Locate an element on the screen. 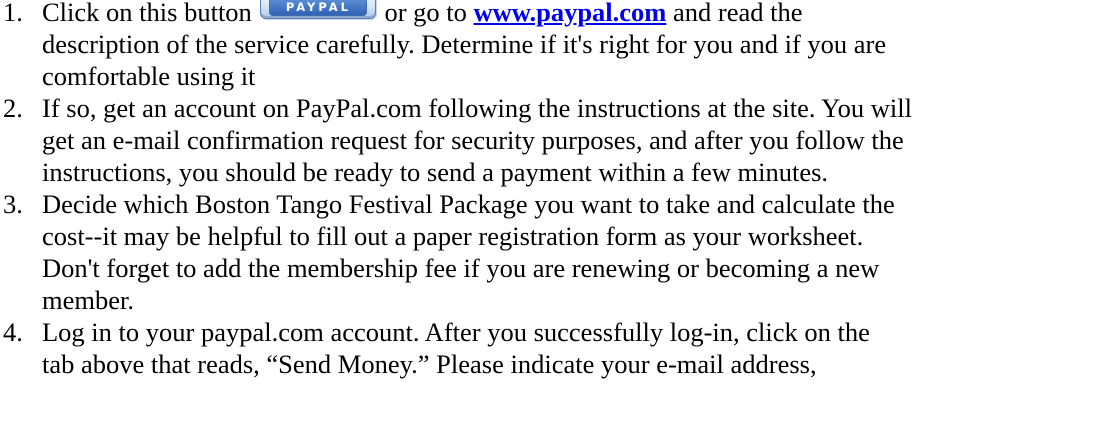 This screenshot has width=1117, height=444. paypal-button-label: PAYPAL is located at coordinates (318, 8).